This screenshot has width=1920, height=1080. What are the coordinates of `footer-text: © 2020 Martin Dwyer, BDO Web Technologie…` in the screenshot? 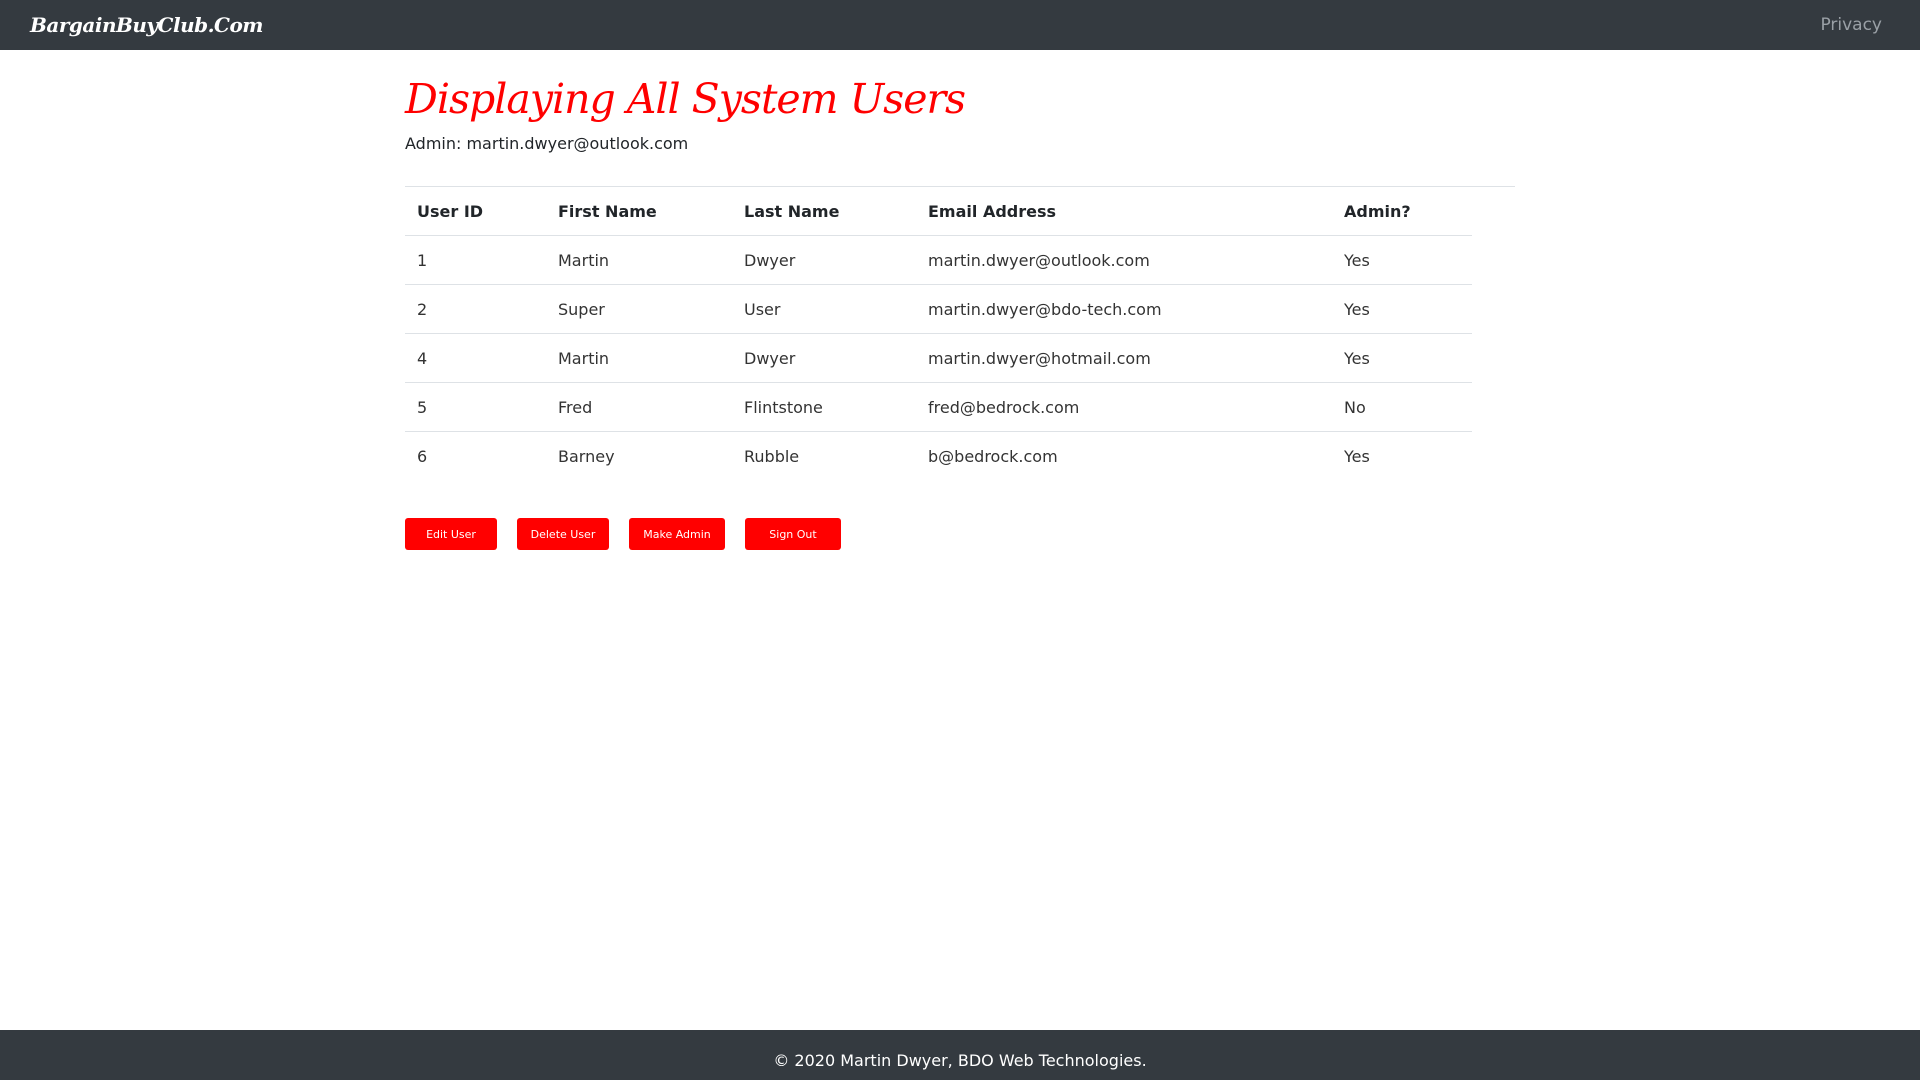 It's located at (960, 1060).